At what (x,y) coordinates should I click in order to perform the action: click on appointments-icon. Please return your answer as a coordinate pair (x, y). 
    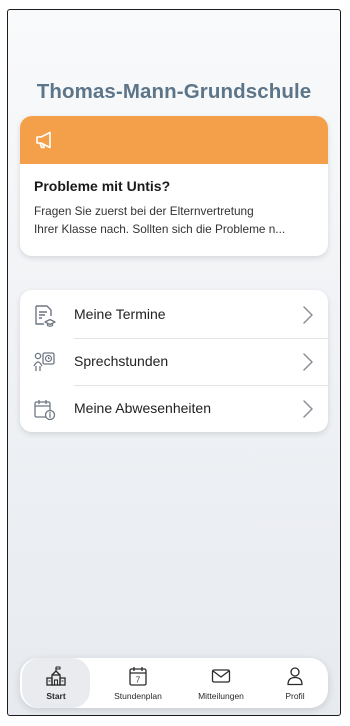
    Looking at the image, I should click on (45, 316).